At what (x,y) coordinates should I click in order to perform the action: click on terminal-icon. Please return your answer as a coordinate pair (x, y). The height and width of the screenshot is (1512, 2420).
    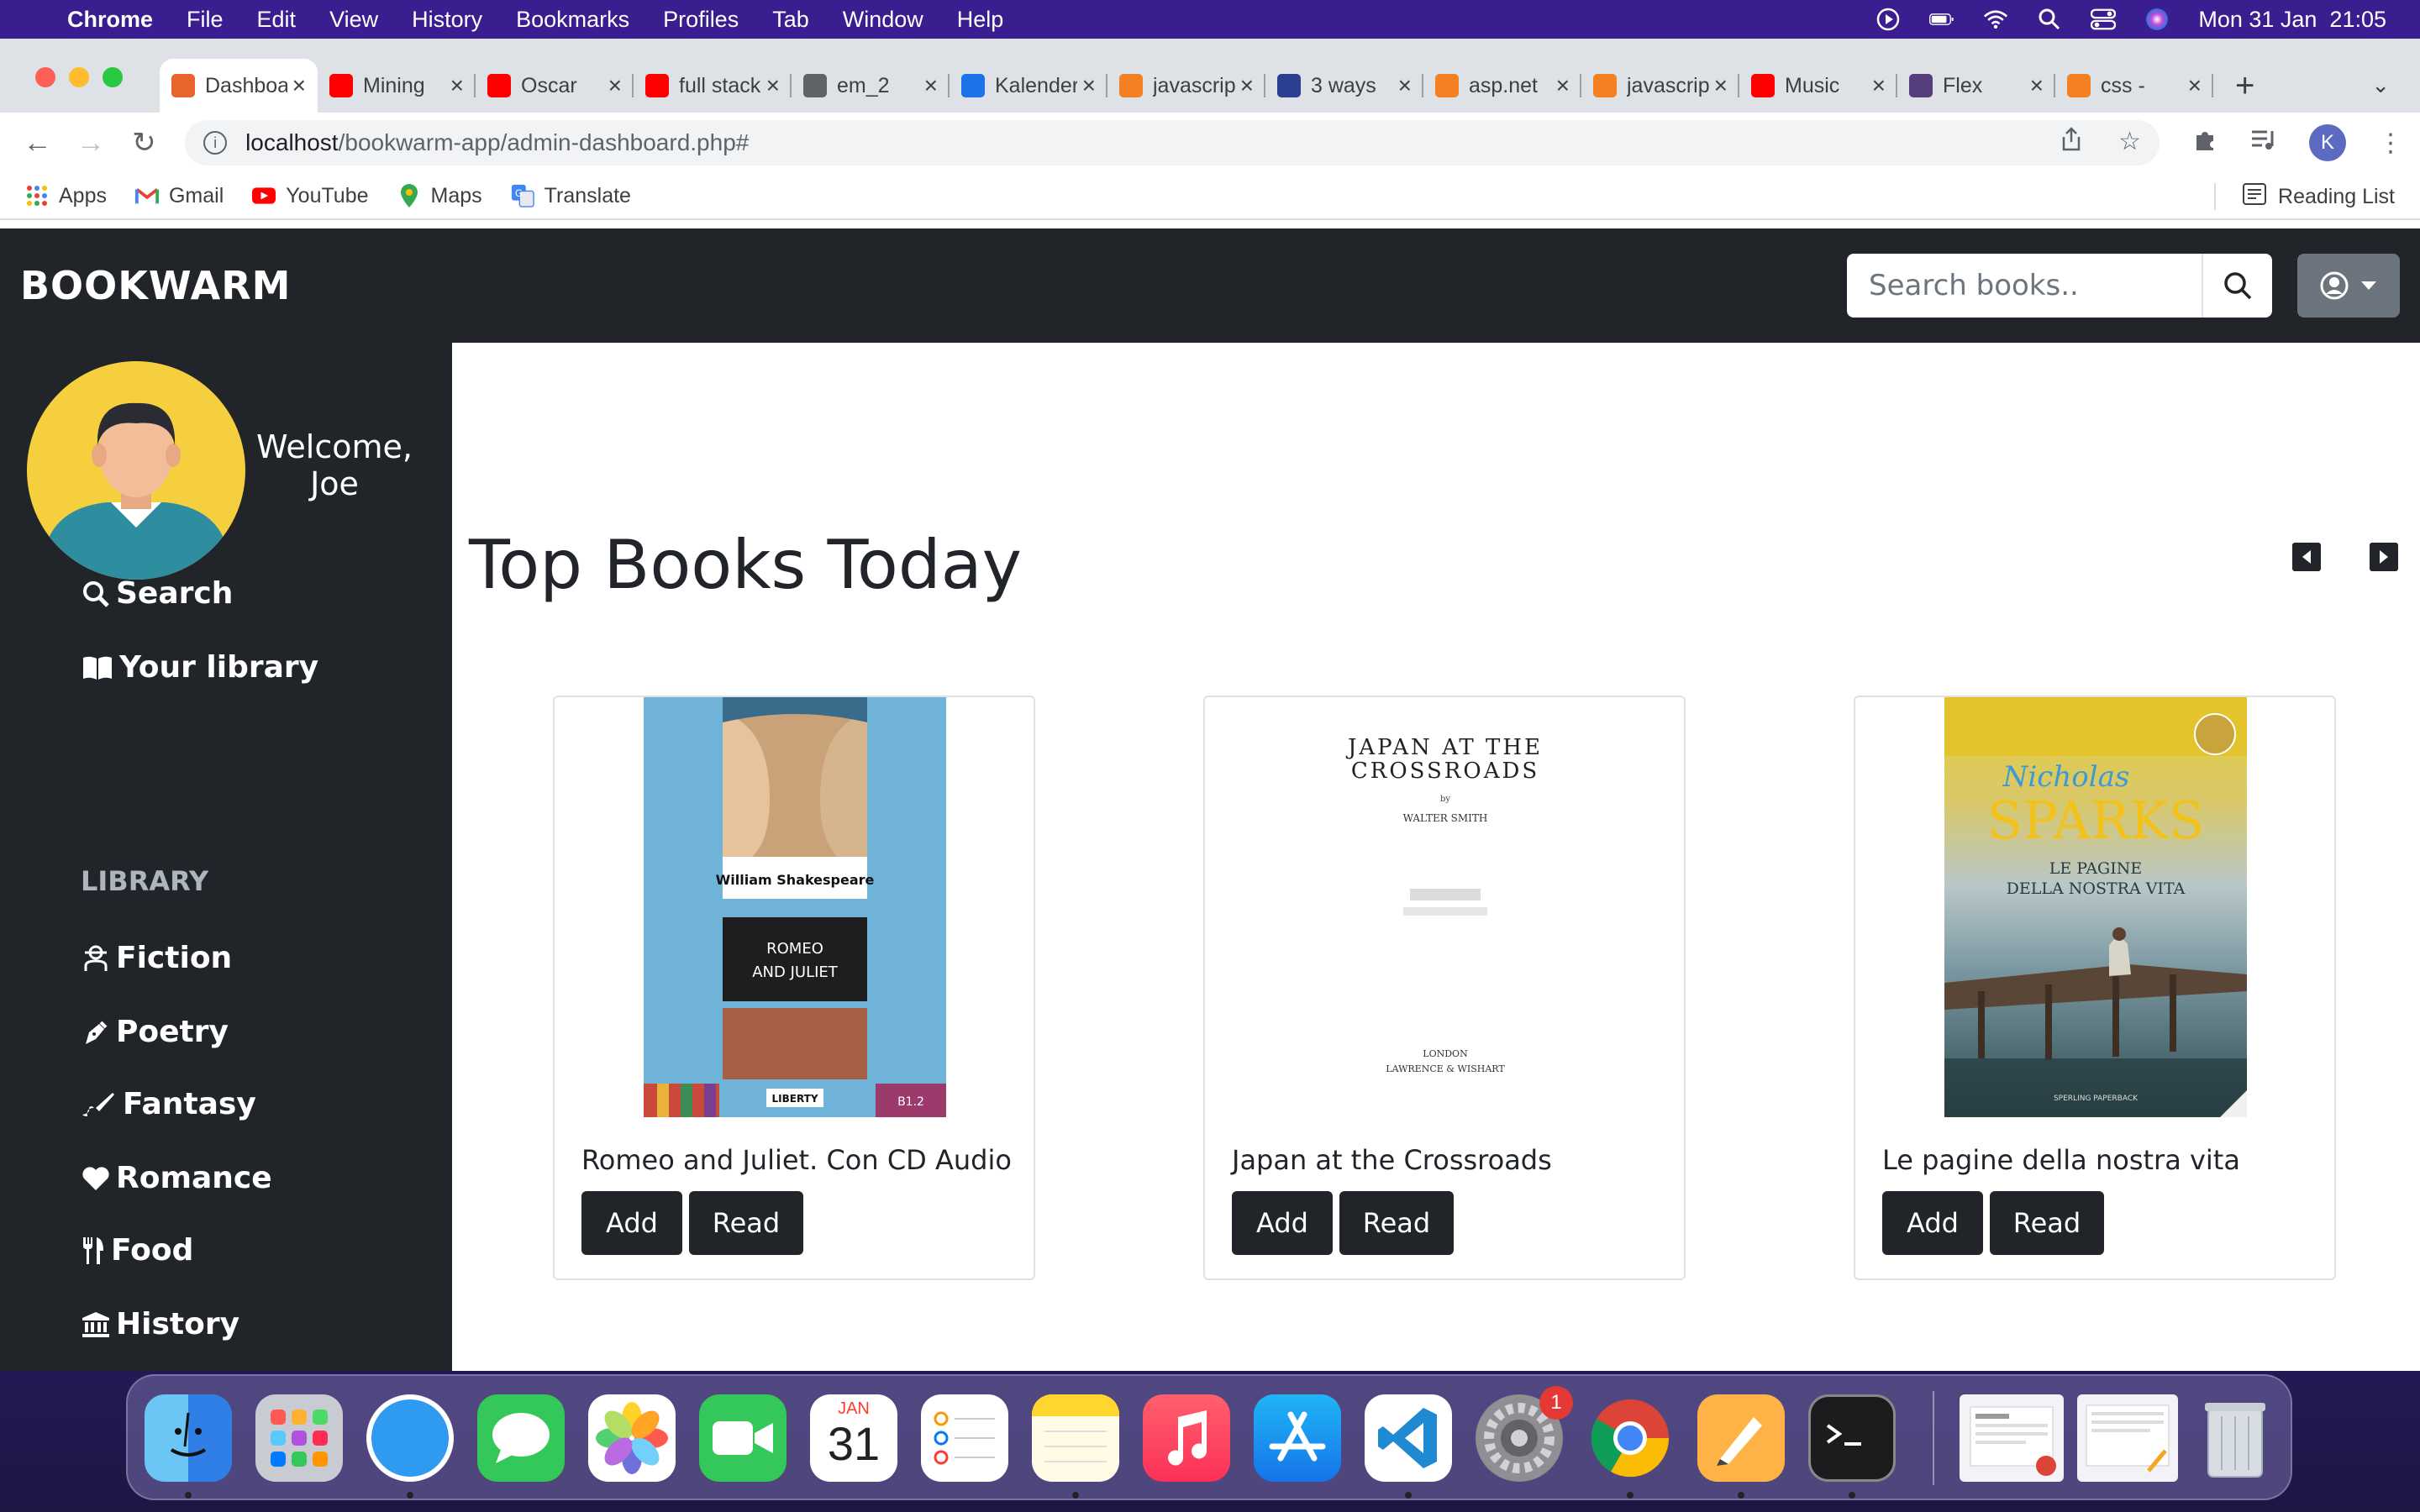
    Looking at the image, I should click on (1852, 1438).